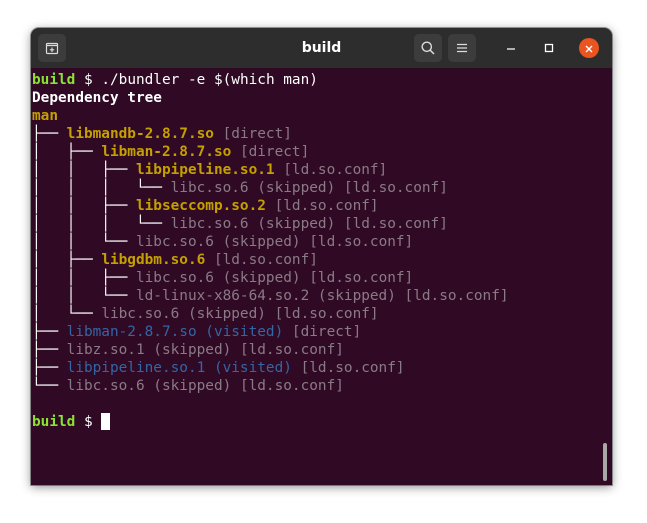  I want to click on output-heading: Dependency tree, so click(322, 98).